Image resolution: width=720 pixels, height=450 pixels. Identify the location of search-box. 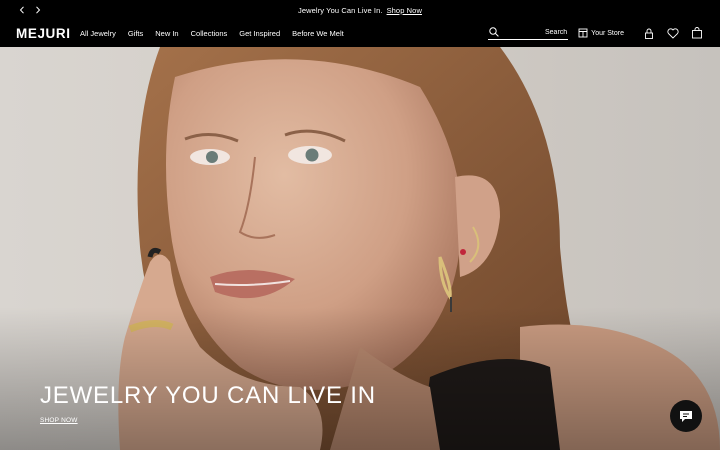
(528, 33).